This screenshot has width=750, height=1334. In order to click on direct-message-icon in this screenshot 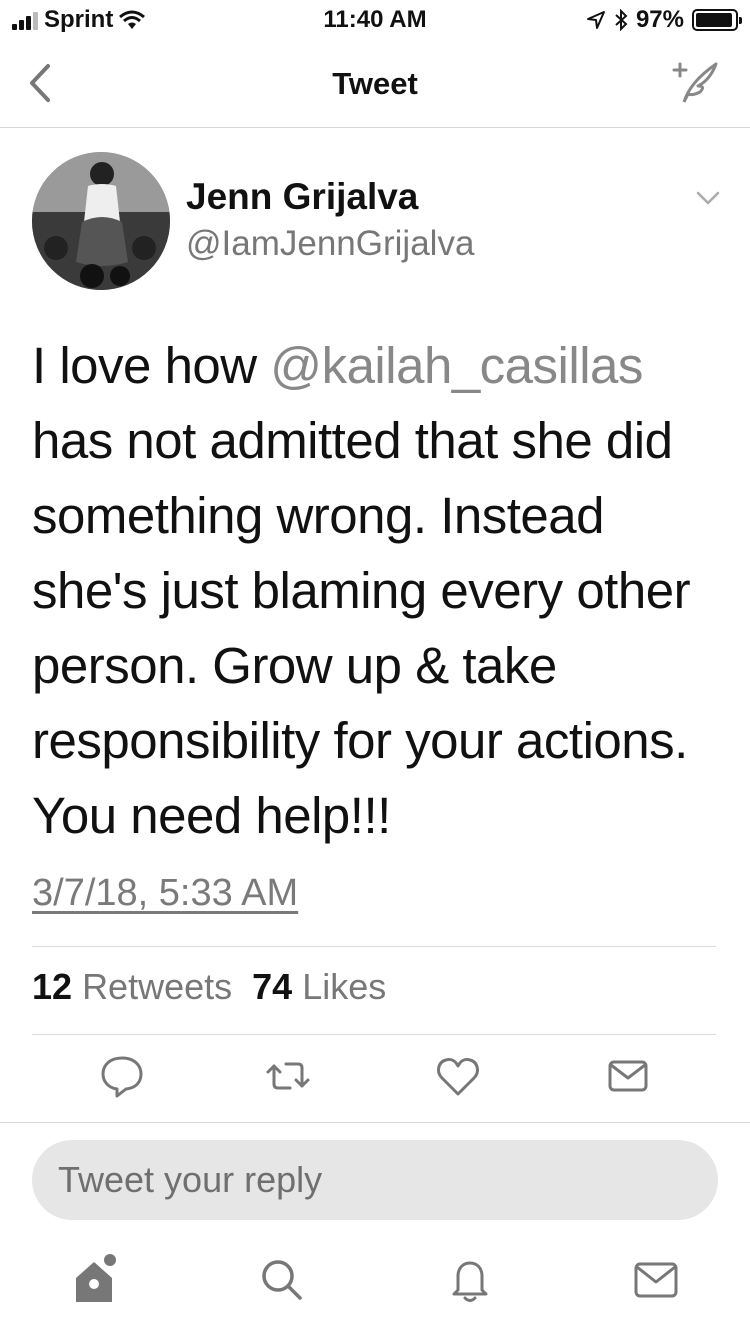, I will do `click(628, 1076)`.